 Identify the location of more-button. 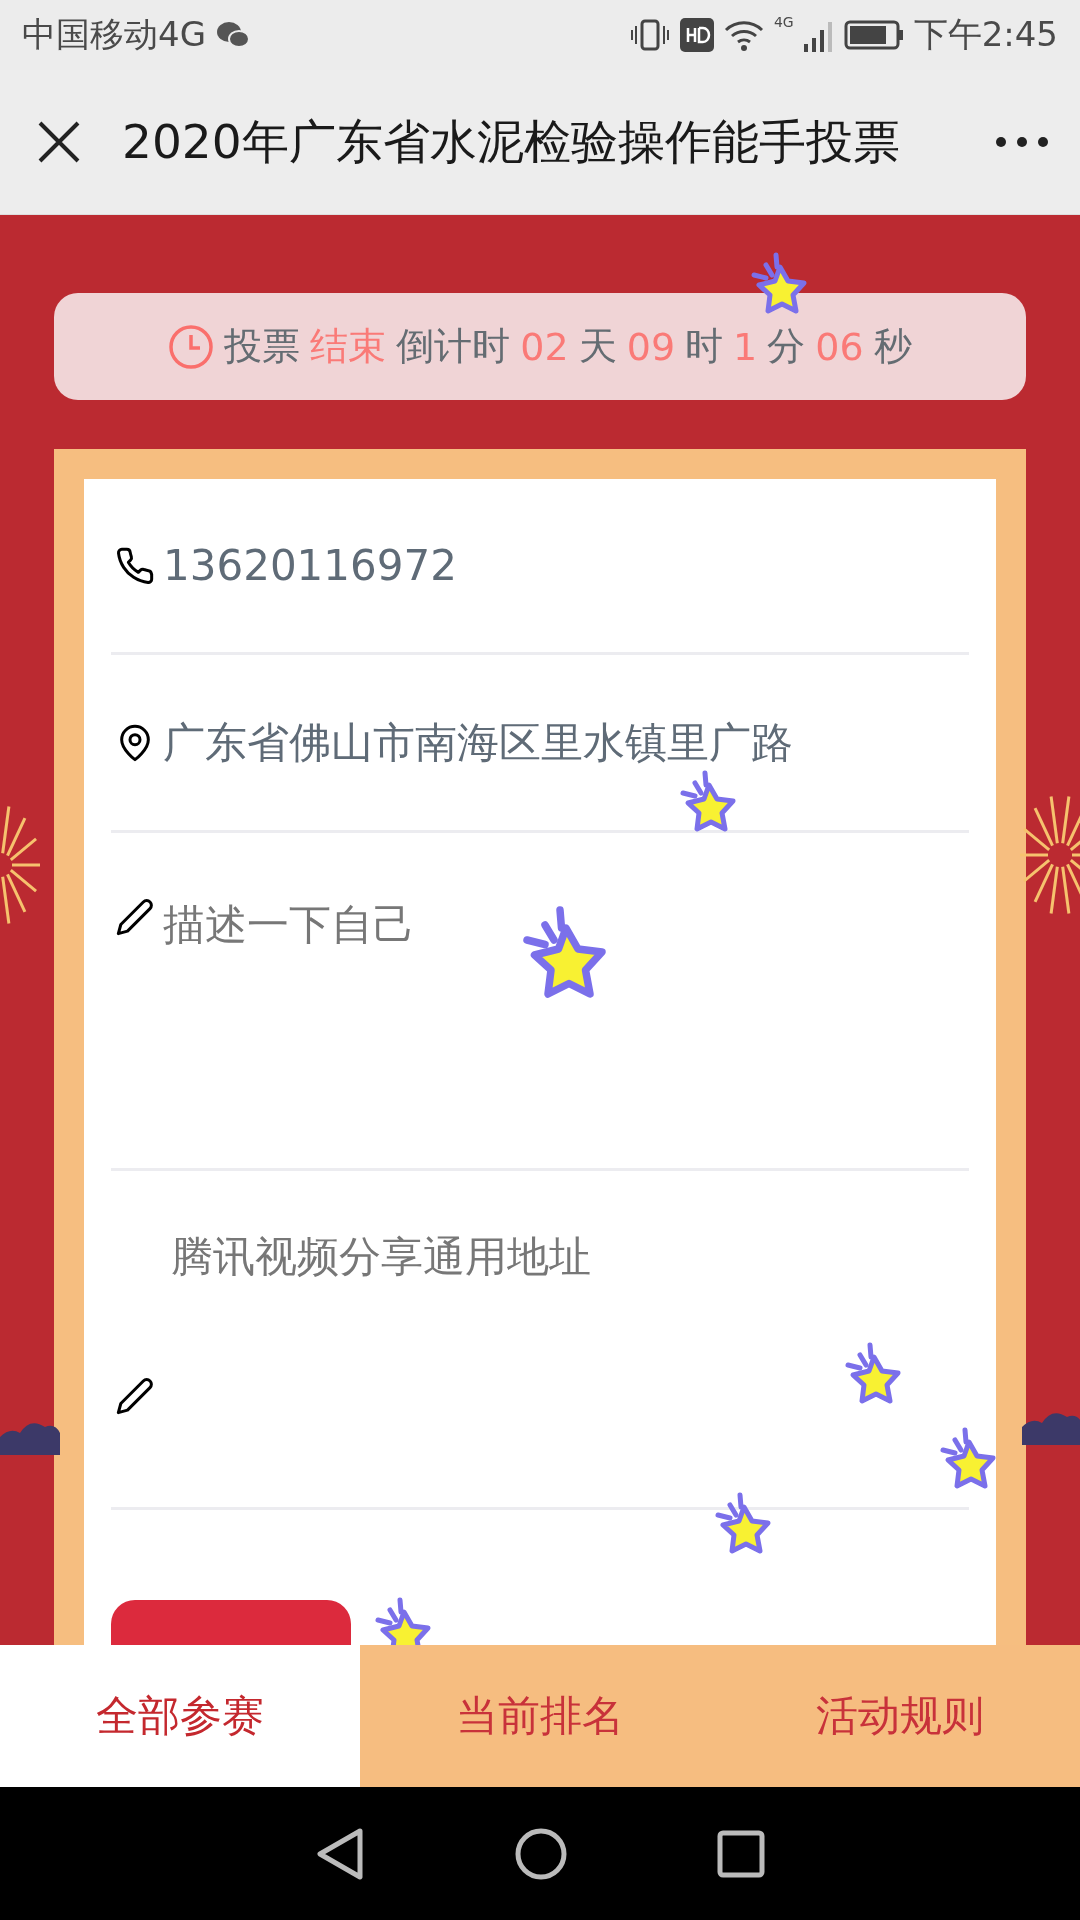
(1022, 142).